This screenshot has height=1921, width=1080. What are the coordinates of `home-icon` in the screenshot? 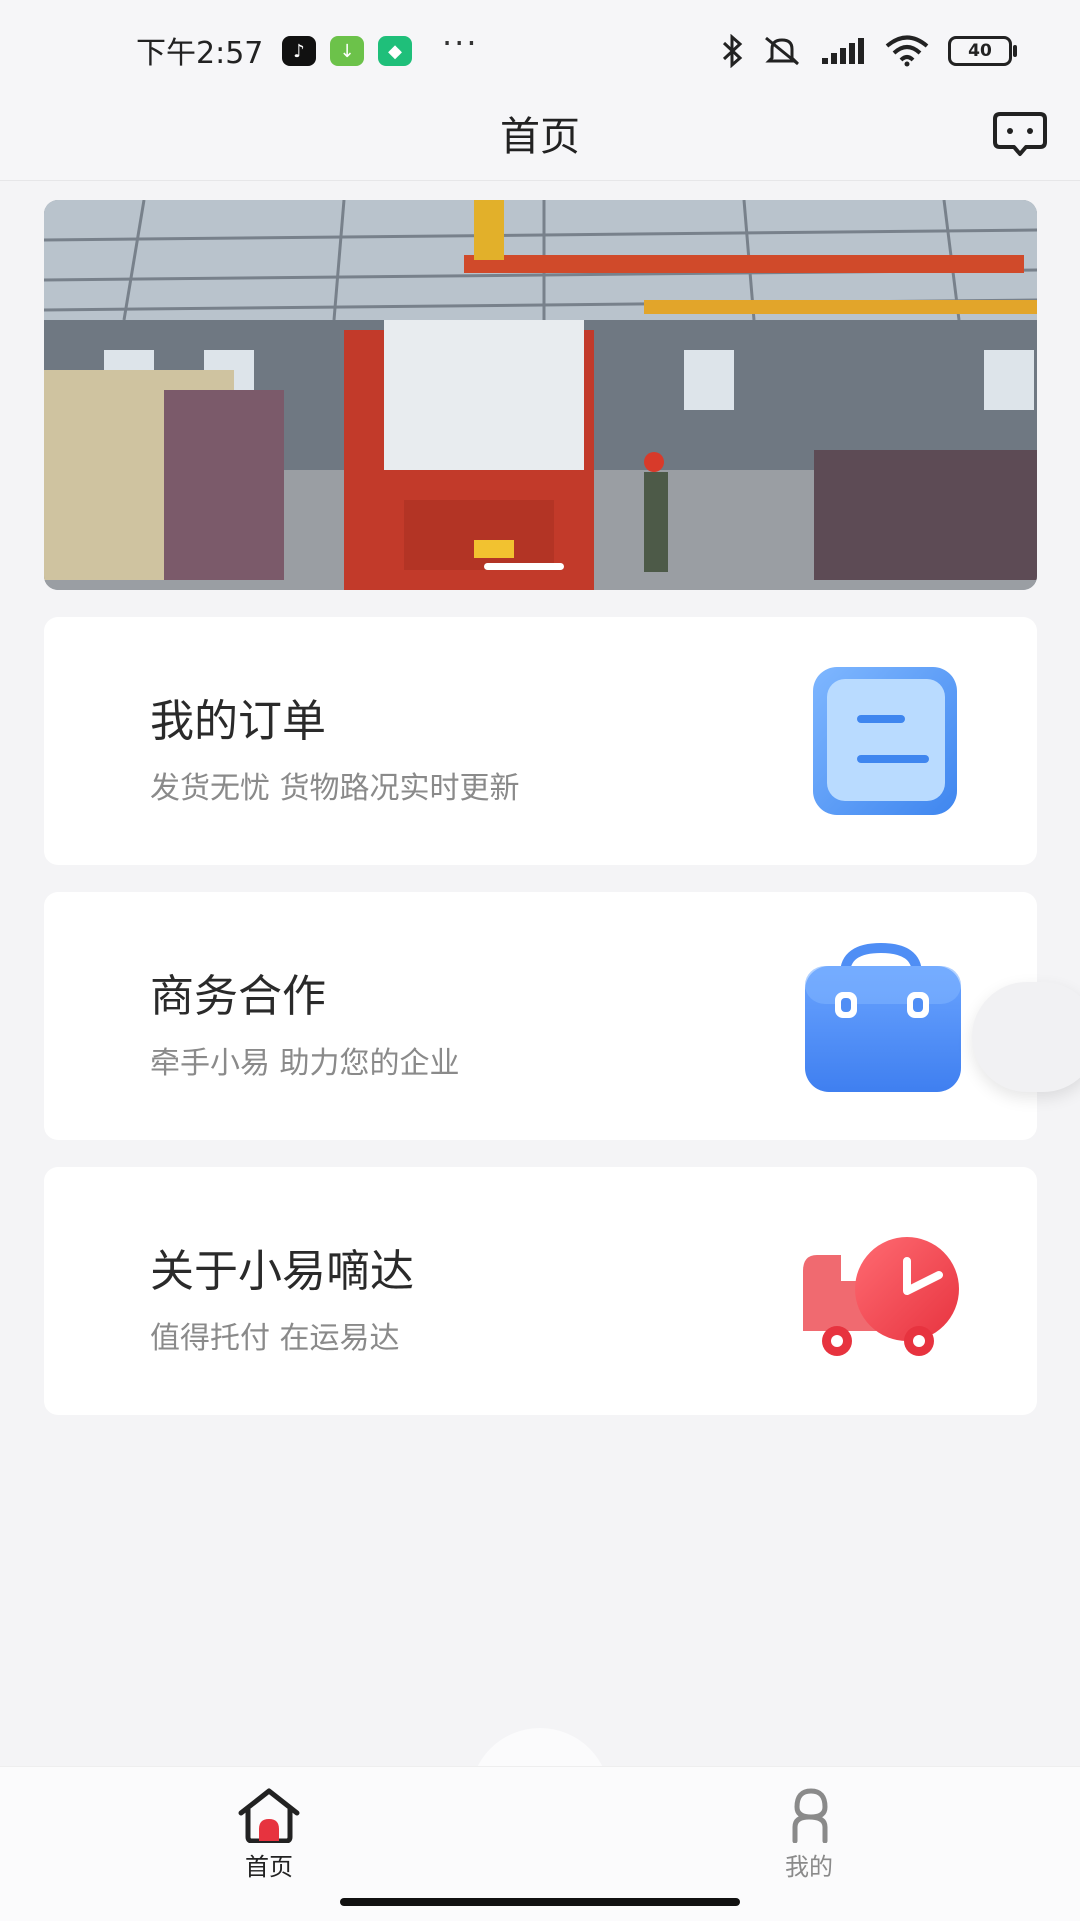 It's located at (269, 1815).